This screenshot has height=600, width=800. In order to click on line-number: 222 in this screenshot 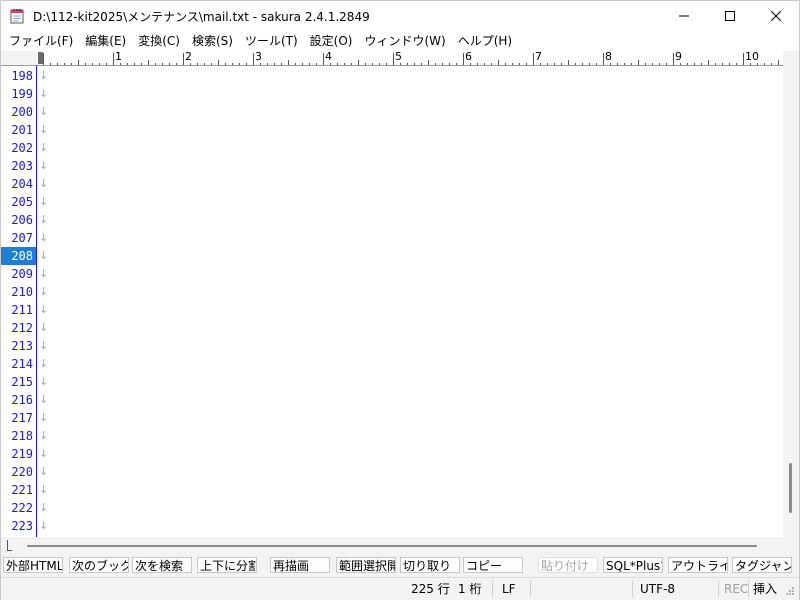, I will do `click(18, 508)`.